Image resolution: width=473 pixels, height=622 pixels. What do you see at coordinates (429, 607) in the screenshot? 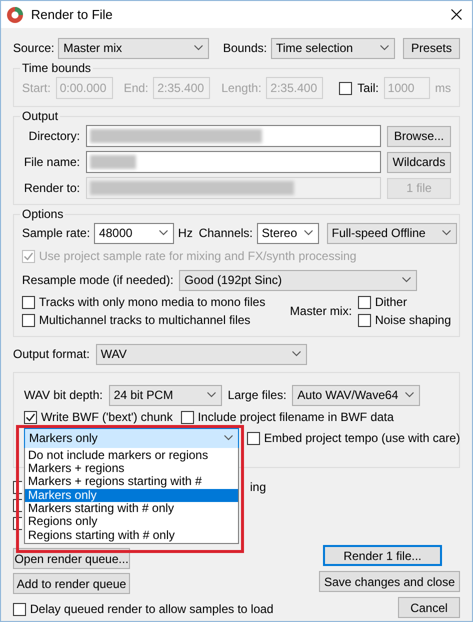
I see `cancel-button: Cancel` at bounding box center [429, 607].